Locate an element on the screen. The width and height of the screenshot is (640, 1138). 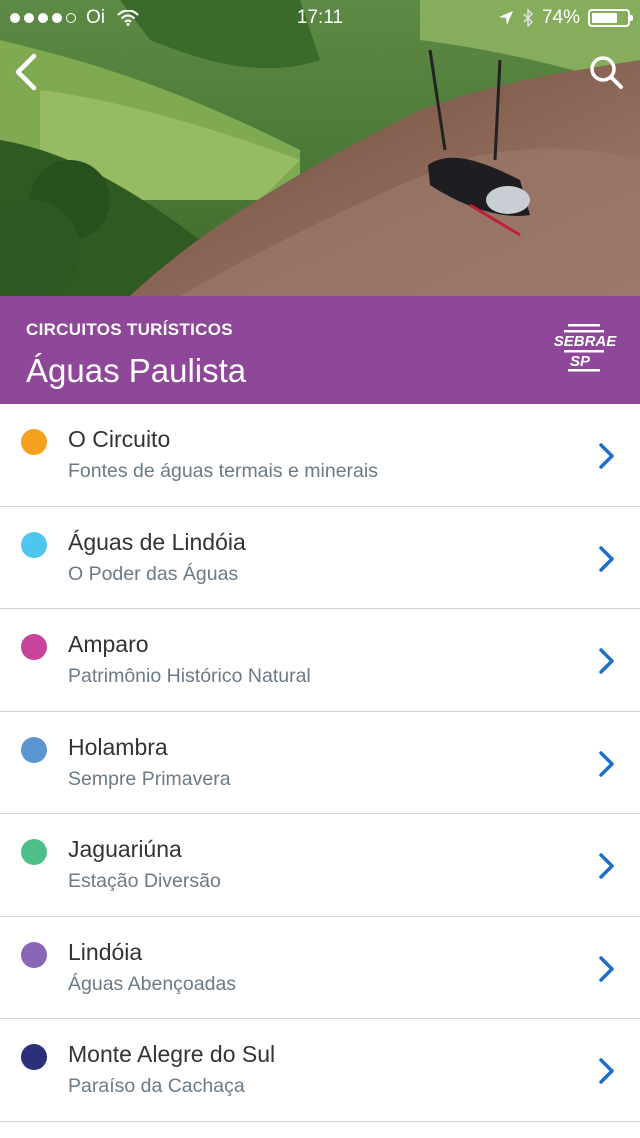
list-item: Jaguariúna Estação Diversão is located at coordinates (320, 865).